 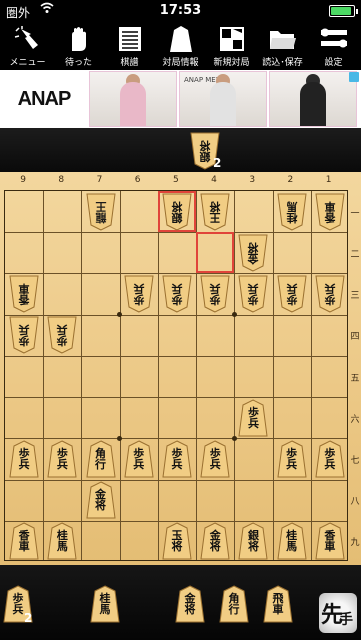 I want to click on file-label: 4, so click(x=214, y=180).